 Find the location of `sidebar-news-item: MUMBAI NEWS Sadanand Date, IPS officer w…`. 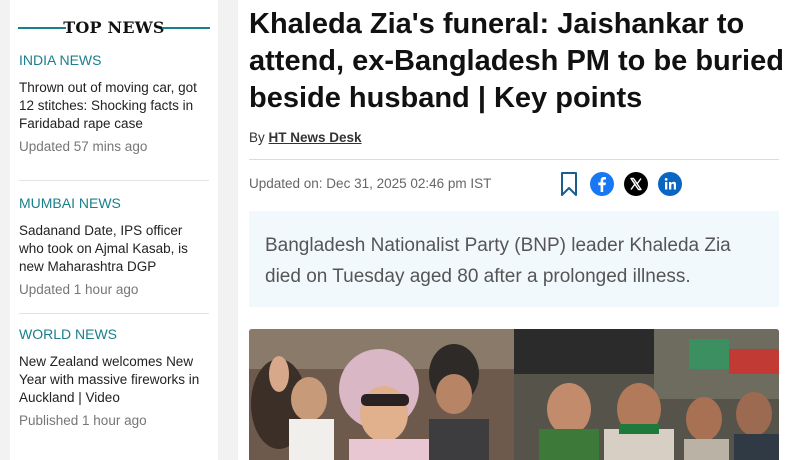

sidebar-news-item: MUMBAI NEWS Sadanand Date, IPS officer w… is located at coordinates (114, 246).